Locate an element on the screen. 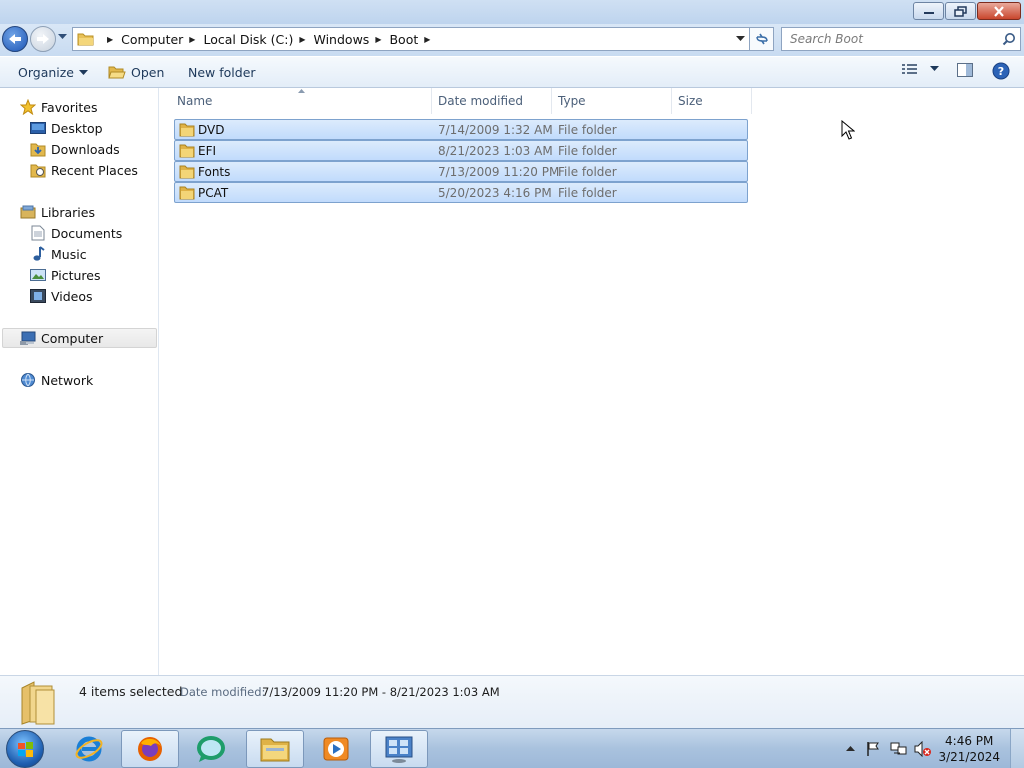  file-row: Fonts 7/13/2009 11:20 PM File folder is located at coordinates (461, 171).